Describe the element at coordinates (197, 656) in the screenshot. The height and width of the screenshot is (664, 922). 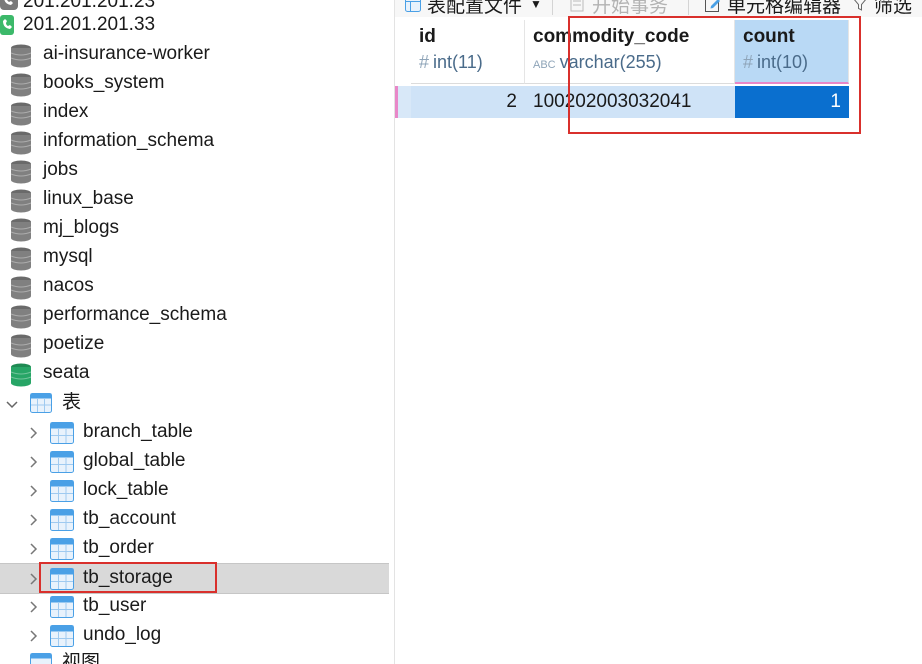
I see `tree-category-views: 视图` at that location.